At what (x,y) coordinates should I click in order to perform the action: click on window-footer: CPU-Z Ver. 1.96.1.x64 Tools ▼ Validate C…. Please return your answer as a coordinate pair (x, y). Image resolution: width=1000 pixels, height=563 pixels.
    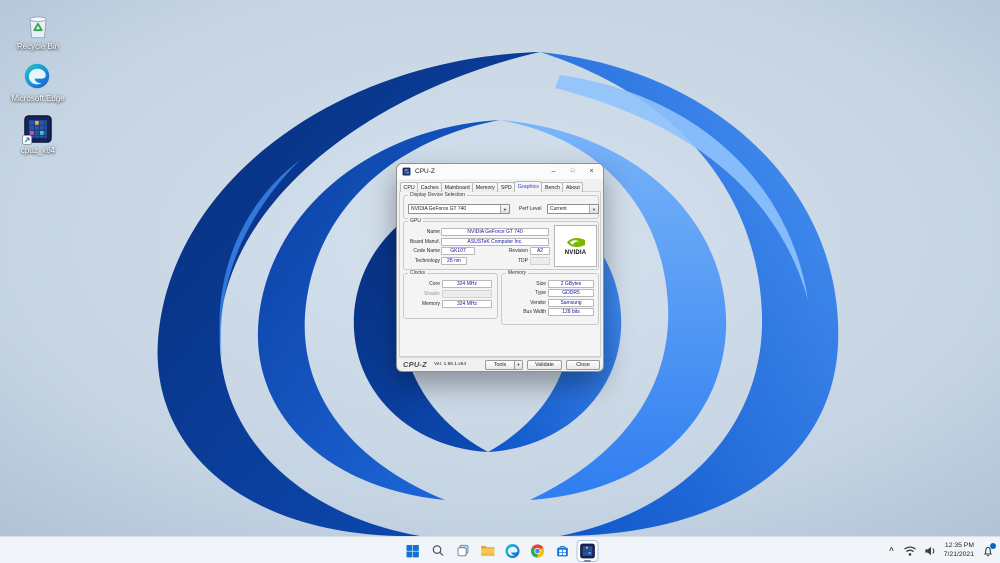
    Looking at the image, I should click on (500, 363).